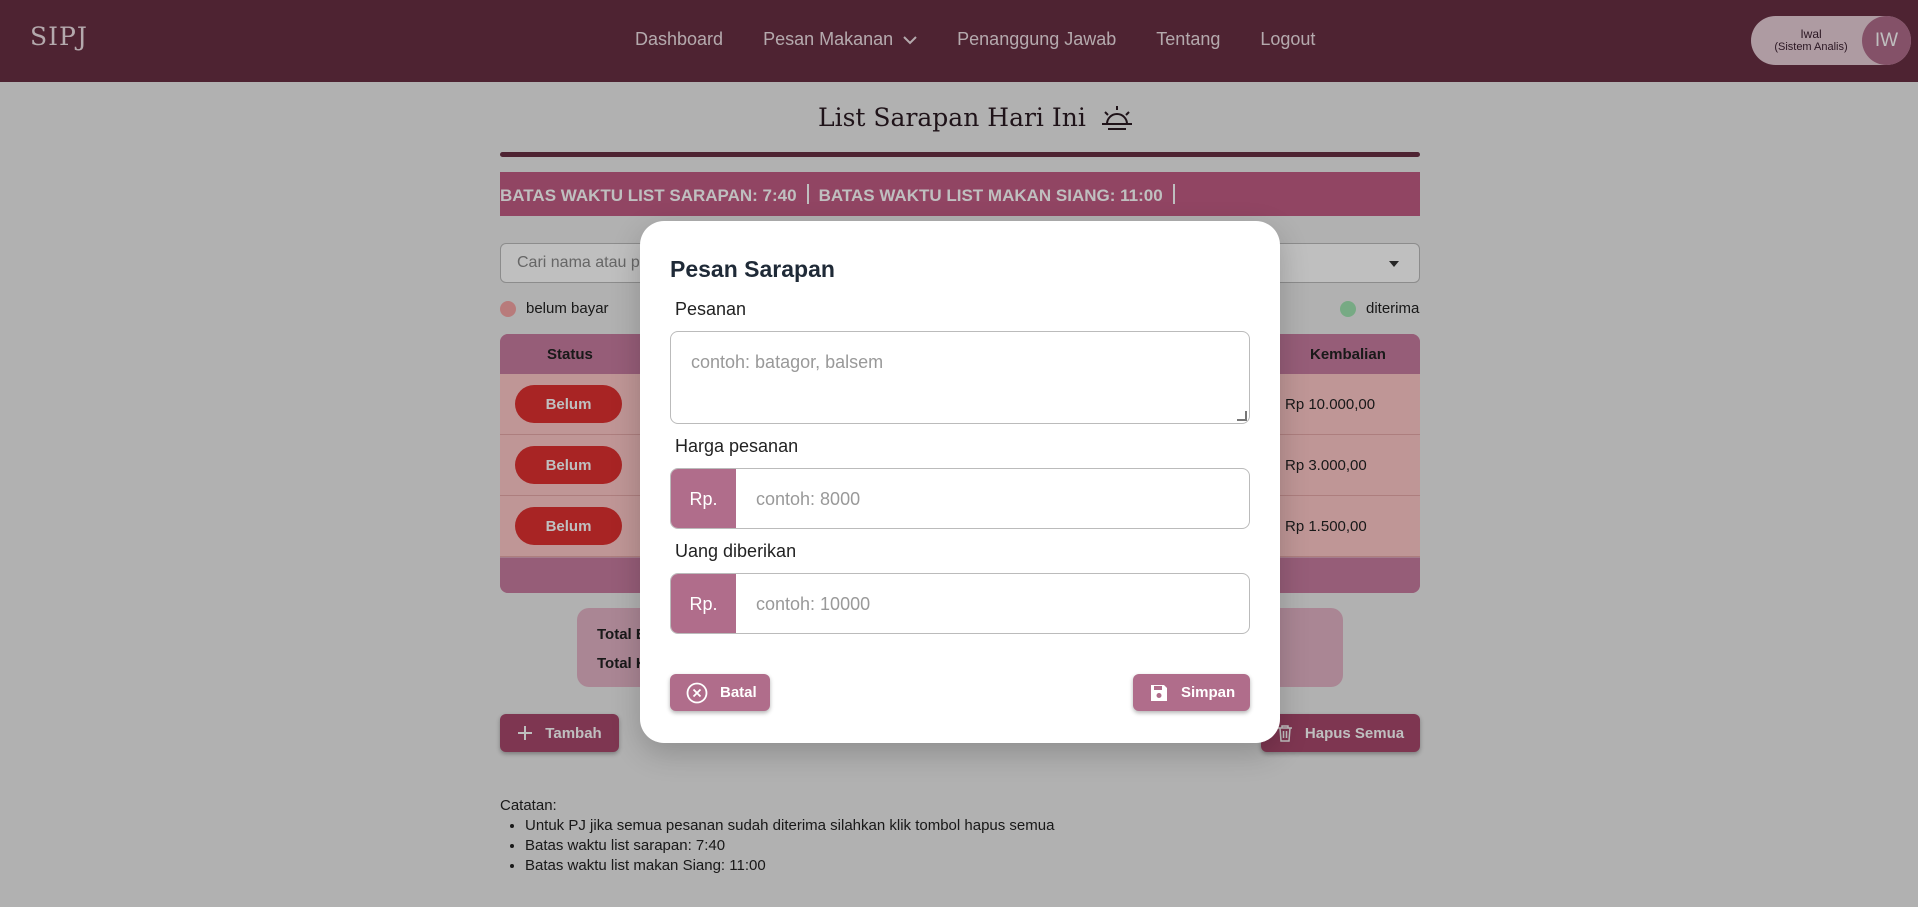 This screenshot has height=907, width=1918. What do you see at coordinates (1208, 692) in the screenshot?
I see `save-label: Simpan` at bounding box center [1208, 692].